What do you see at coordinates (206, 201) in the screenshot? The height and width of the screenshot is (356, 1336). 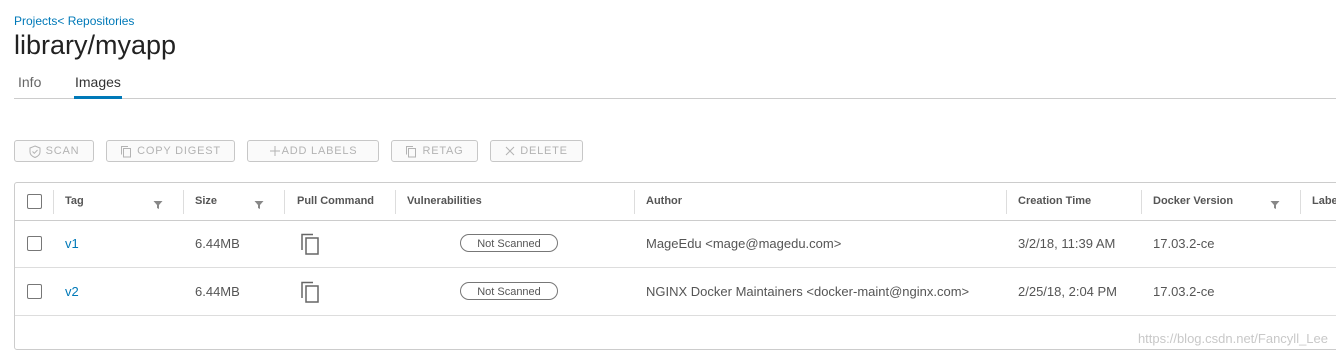 I see `column-header-size: Size` at bounding box center [206, 201].